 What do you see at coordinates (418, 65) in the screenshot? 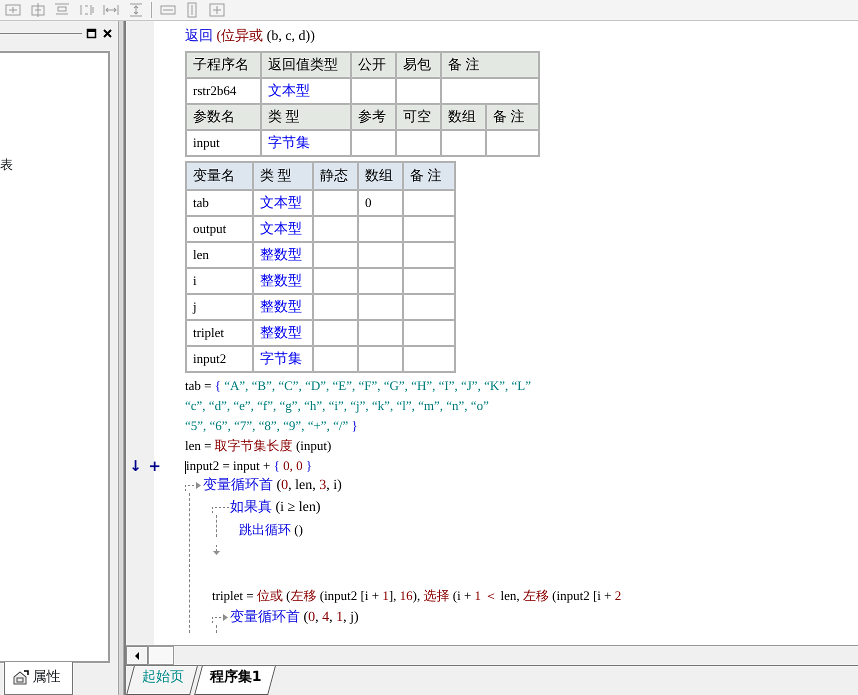
I see `table-header: 易包` at bounding box center [418, 65].